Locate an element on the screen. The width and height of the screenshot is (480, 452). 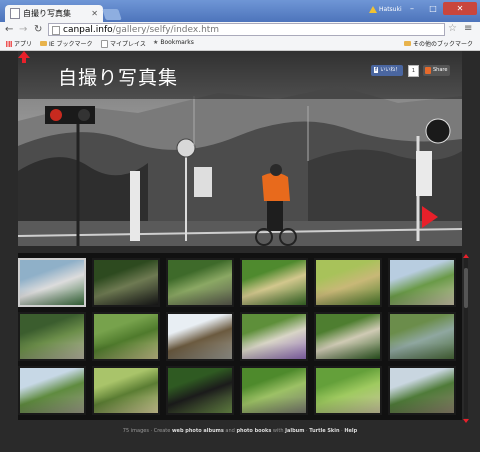
bookmark-star-icon: ☆ is located at coordinates (452, 28).